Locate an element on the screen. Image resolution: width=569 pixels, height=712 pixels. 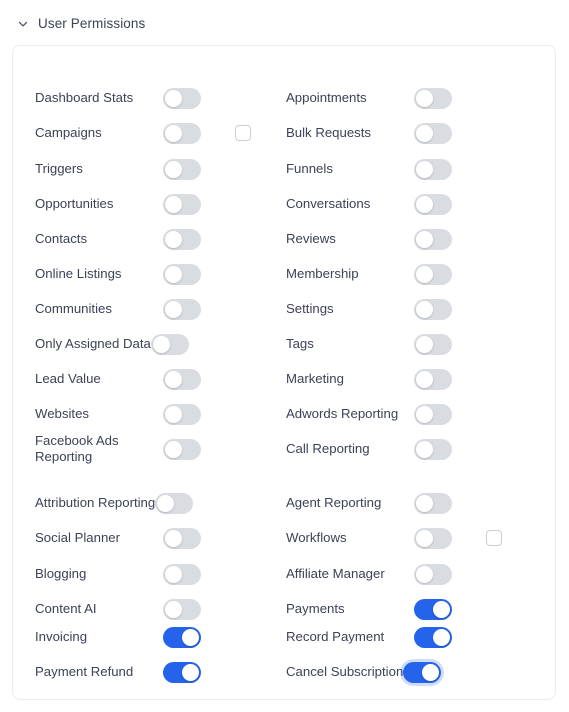
permission-label-slot: Dashboard Stats is located at coordinates (99, 98).